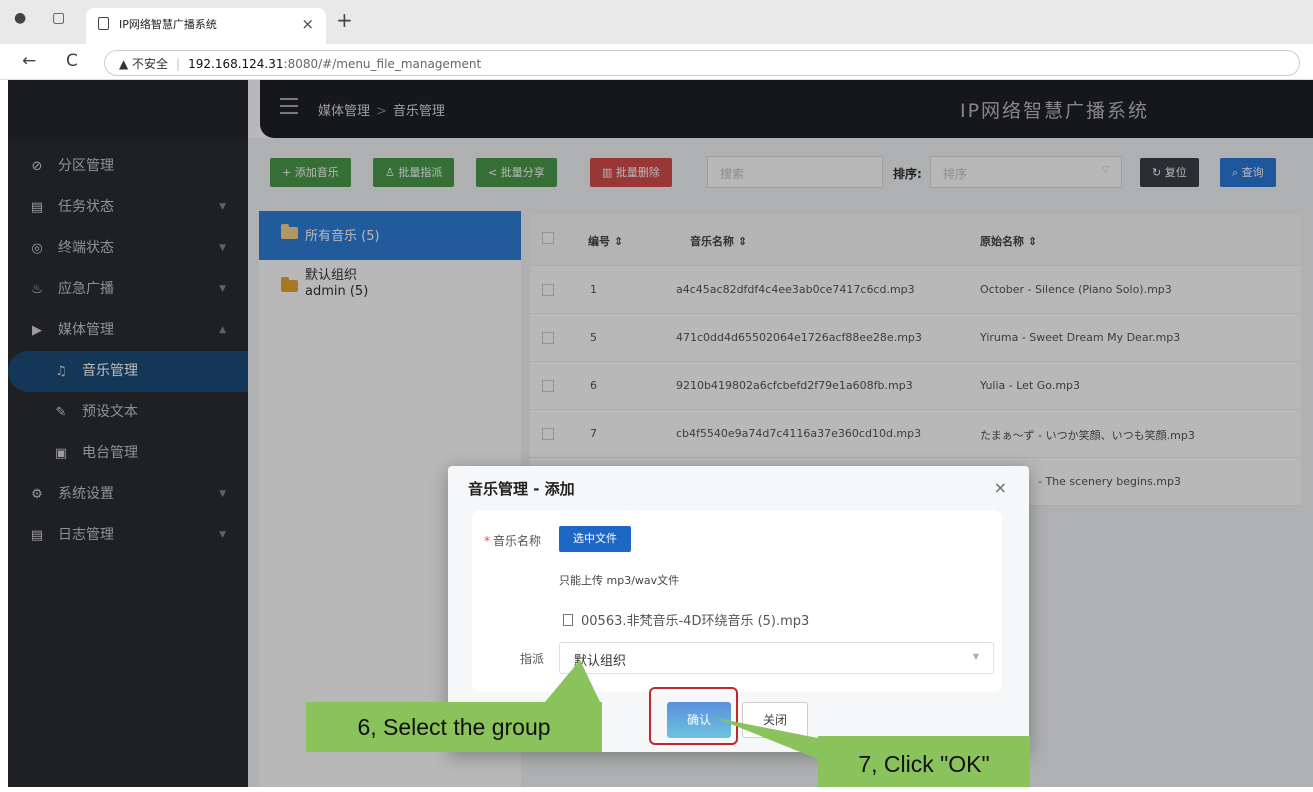 The height and width of the screenshot is (792, 1313). I want to click on step6-callout: 6, Select the group, so click(454, 727).